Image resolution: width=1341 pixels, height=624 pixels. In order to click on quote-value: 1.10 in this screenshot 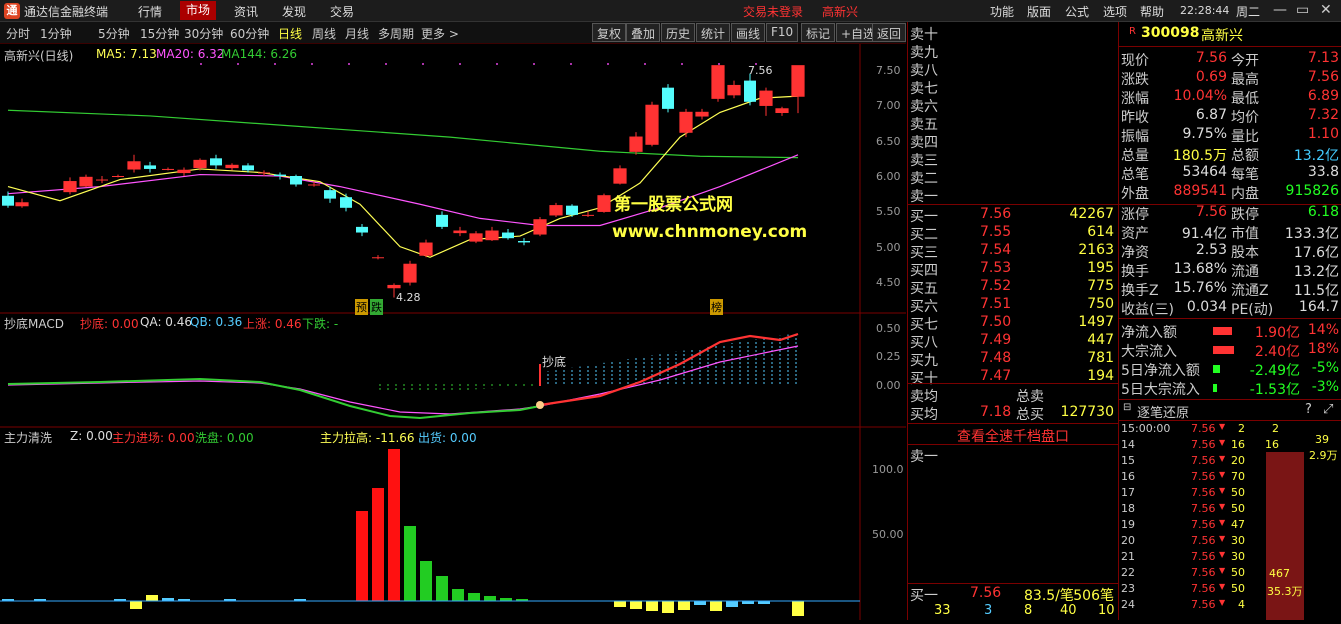, I will do `click(1323, 134)`.